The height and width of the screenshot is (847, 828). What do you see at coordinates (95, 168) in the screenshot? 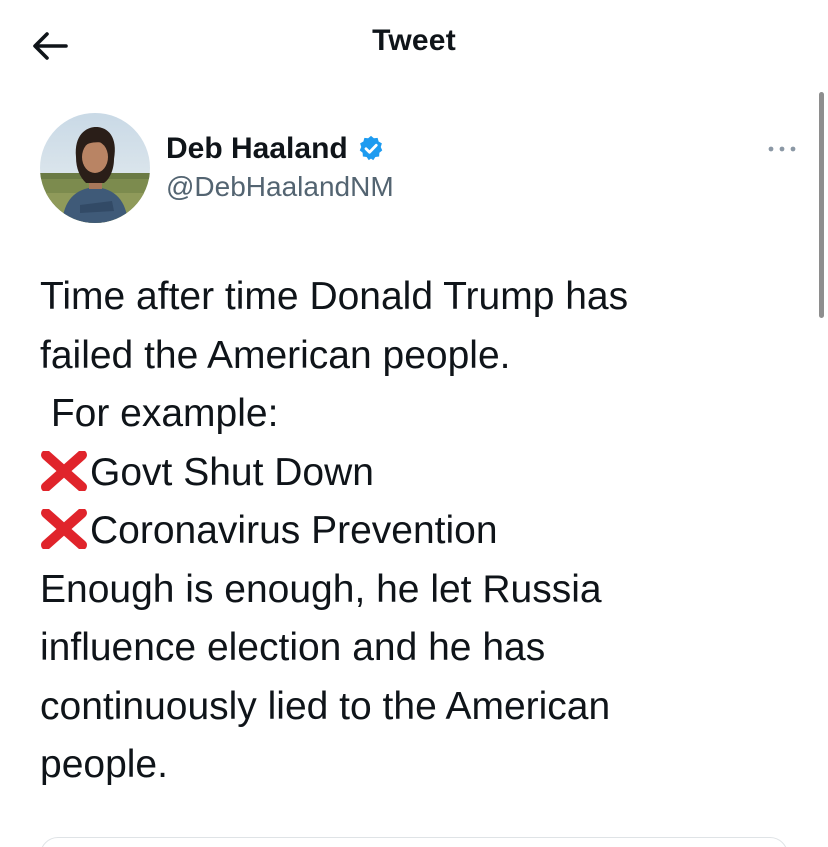
I see `avatar` at bounding box center [95, 168].